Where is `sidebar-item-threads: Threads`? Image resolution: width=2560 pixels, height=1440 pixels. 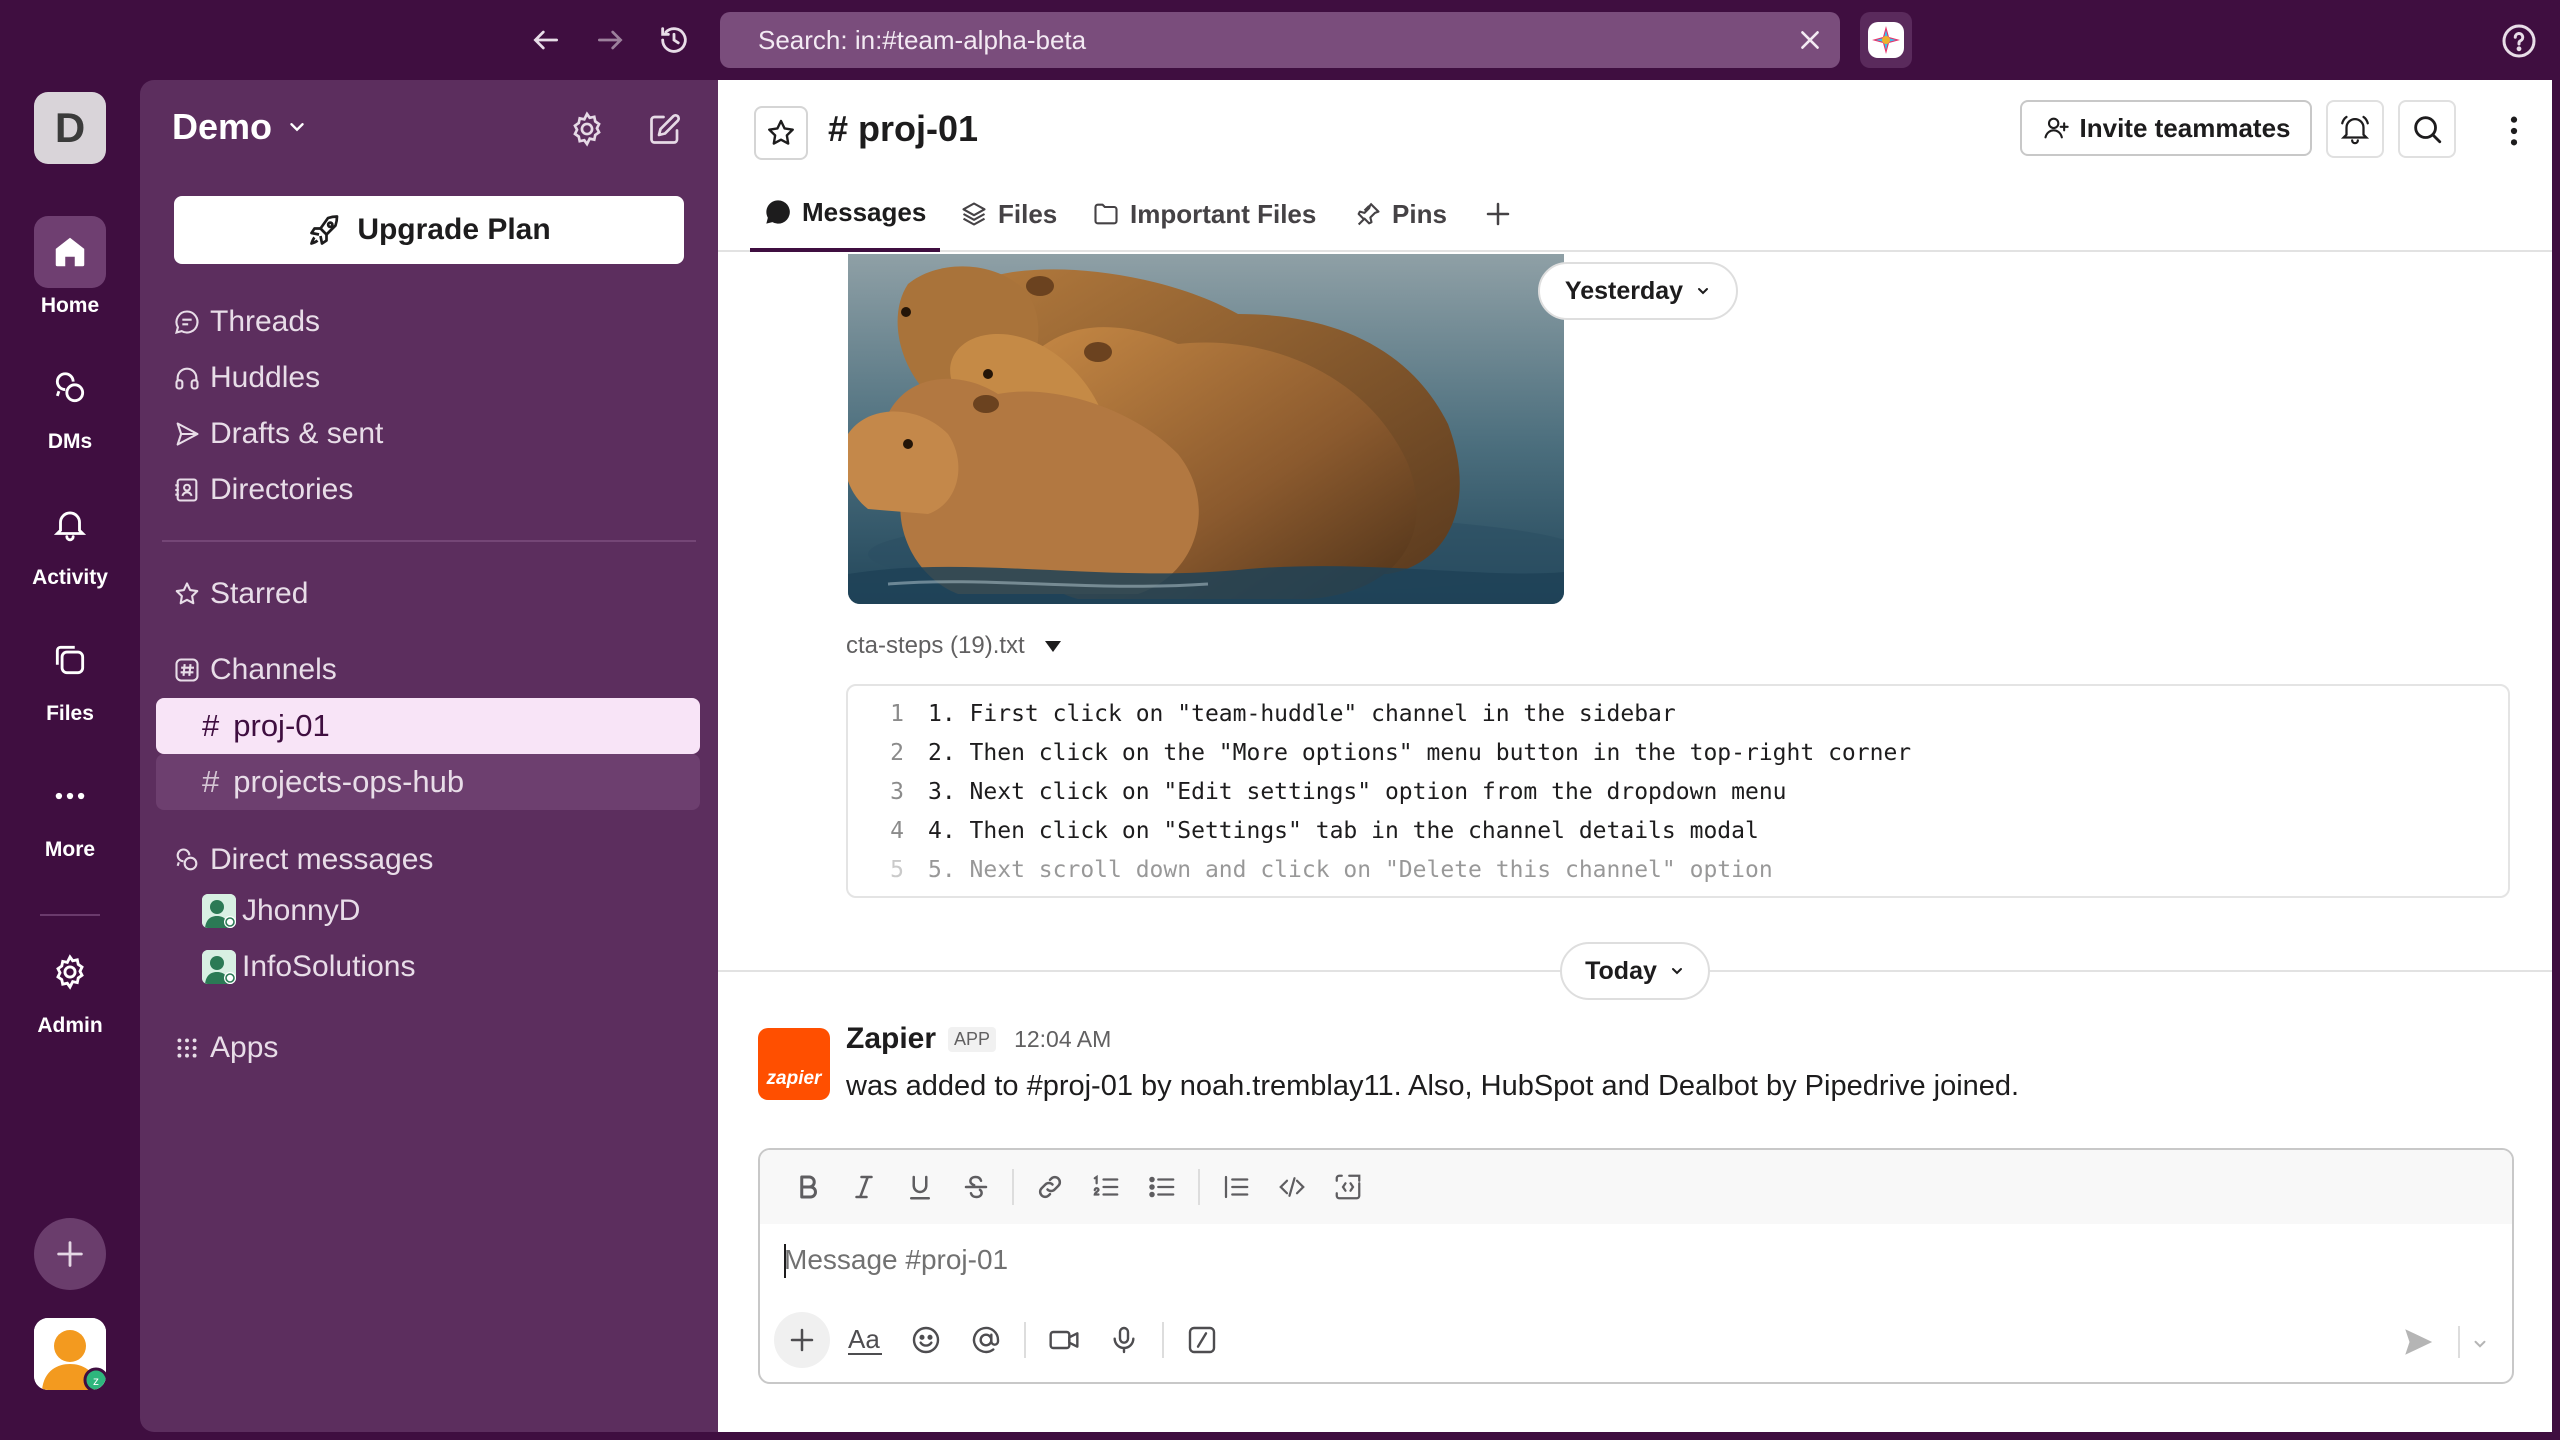
sidebar-item-threads: Threads is located at coordinates (246, 322).